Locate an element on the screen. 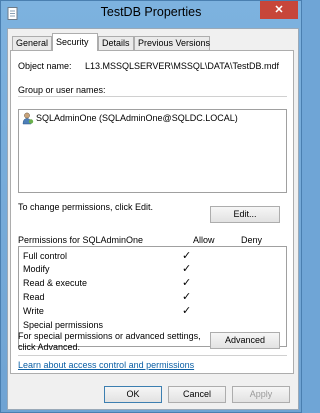 Image resolution: width=320 pixels, height=413 pixels. special-permissions-text-2: click Advanced. is located at coordinates (49, 347).